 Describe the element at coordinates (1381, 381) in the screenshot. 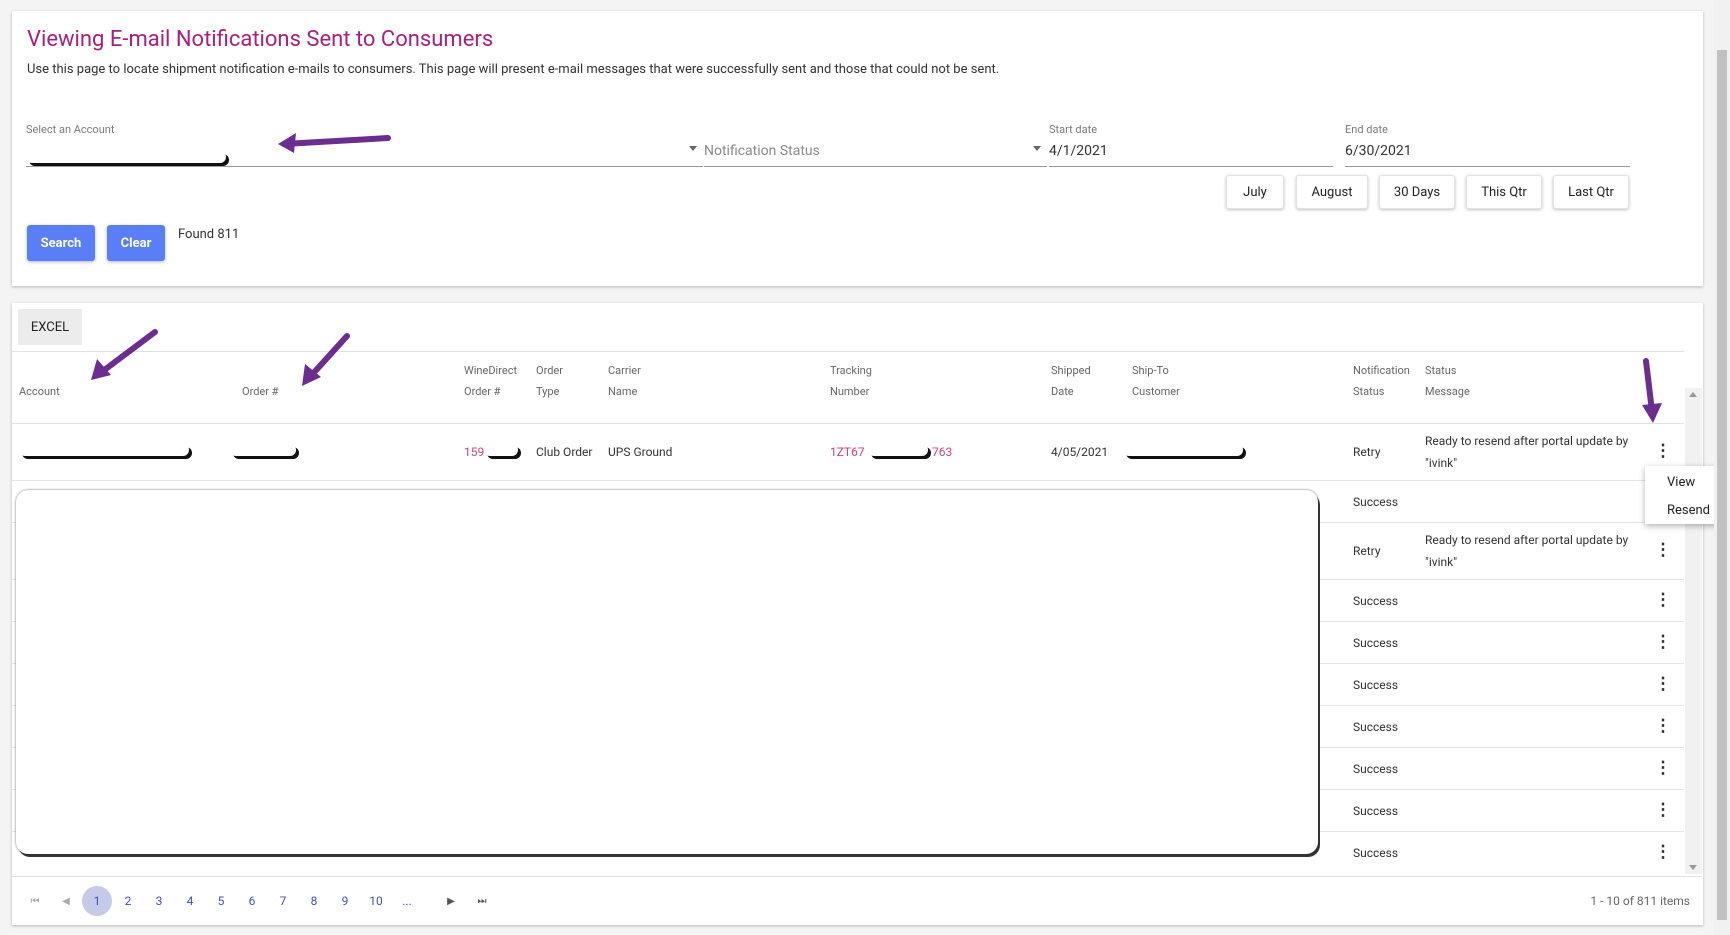

I see `col-header-notification-status: Notification Status` at that location.